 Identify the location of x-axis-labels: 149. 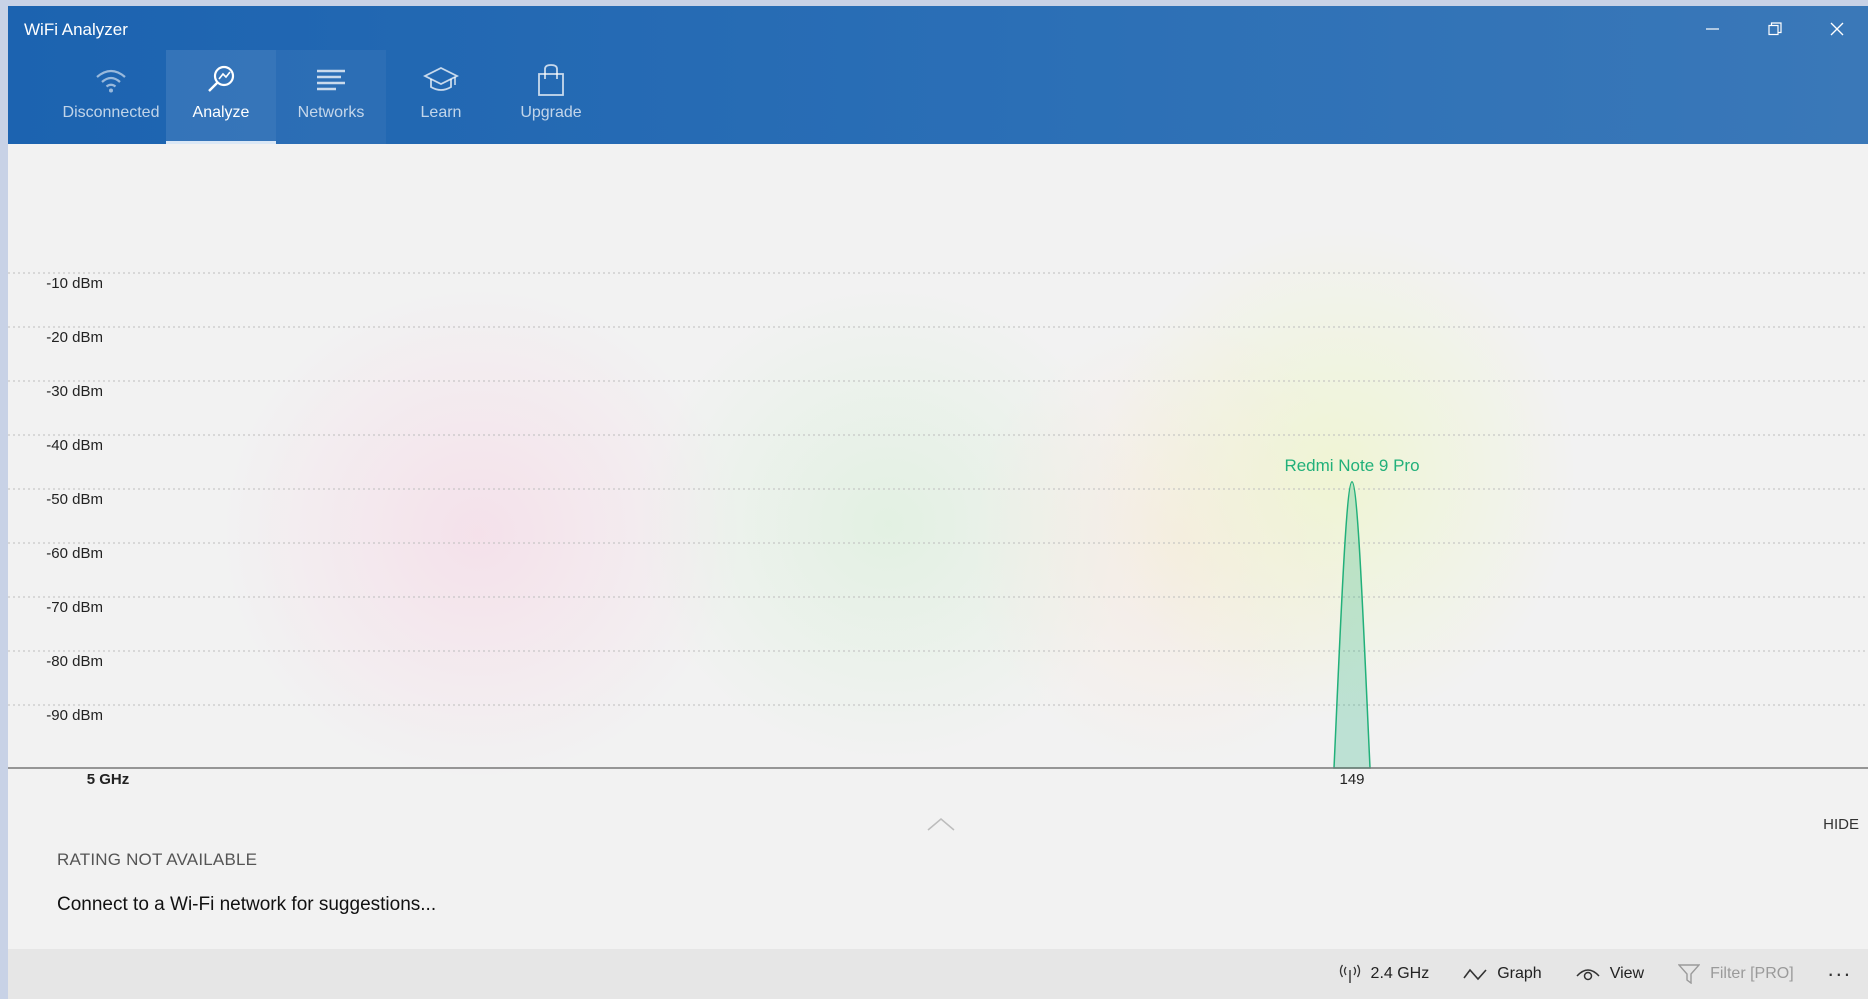
(1351, 779).